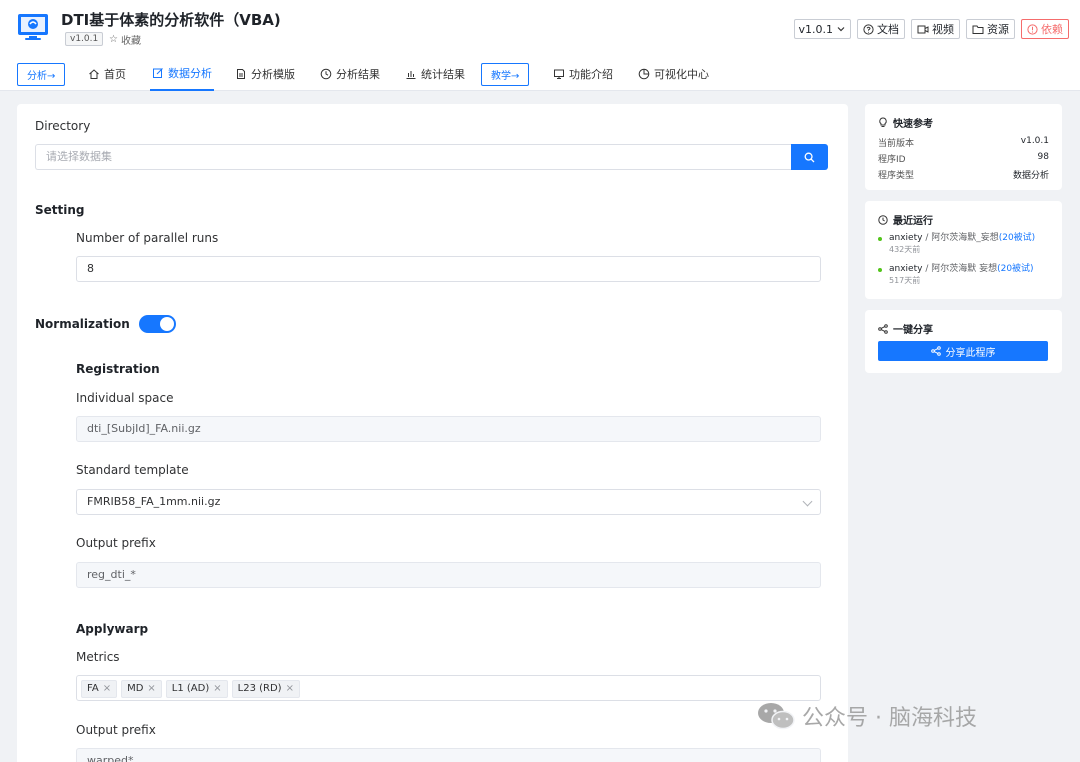 The image size is (1080, 762). I want to click on app-title: DTI基于体素的分析软件（VBA), so click(171, 20).